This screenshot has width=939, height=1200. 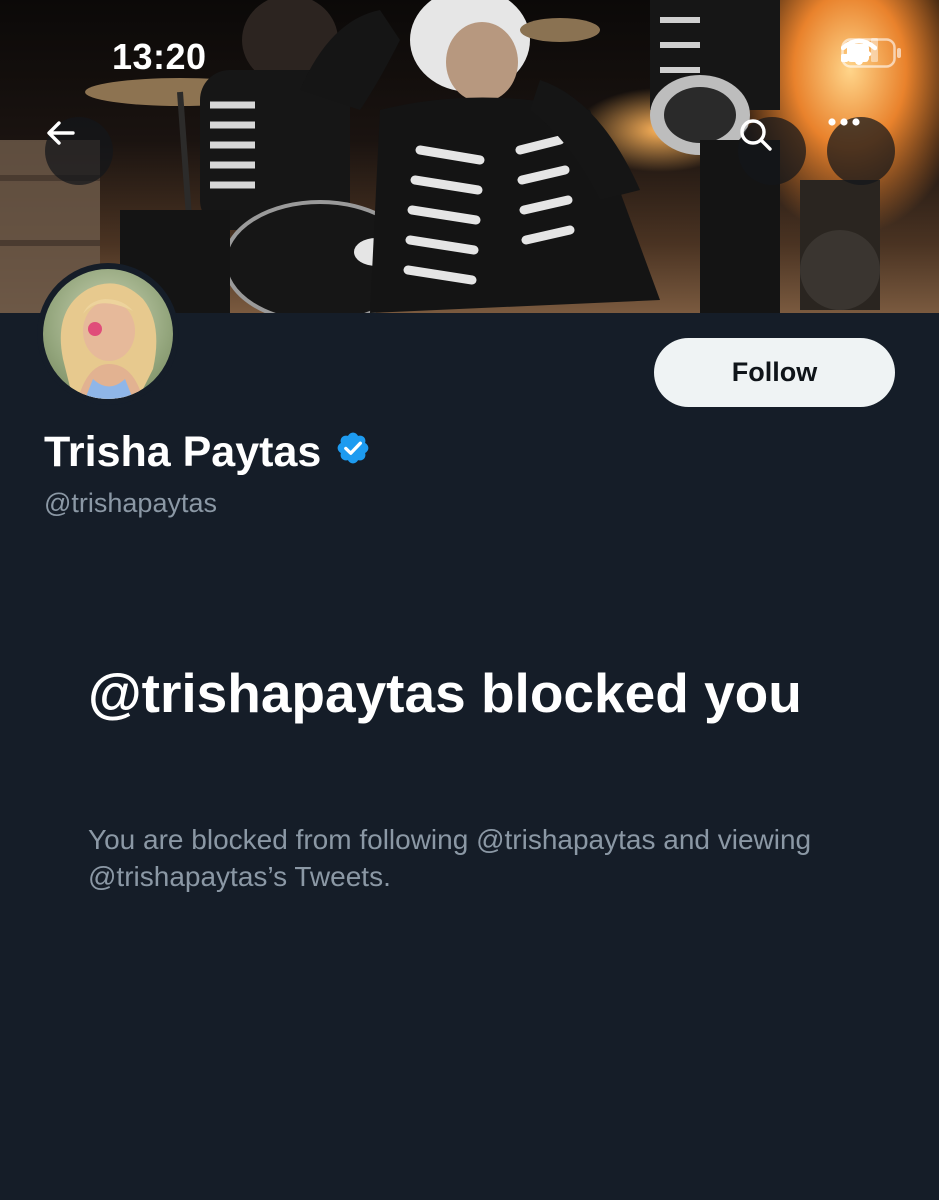 I want to click on follow-button: Follow, so click(x=774, y=372).